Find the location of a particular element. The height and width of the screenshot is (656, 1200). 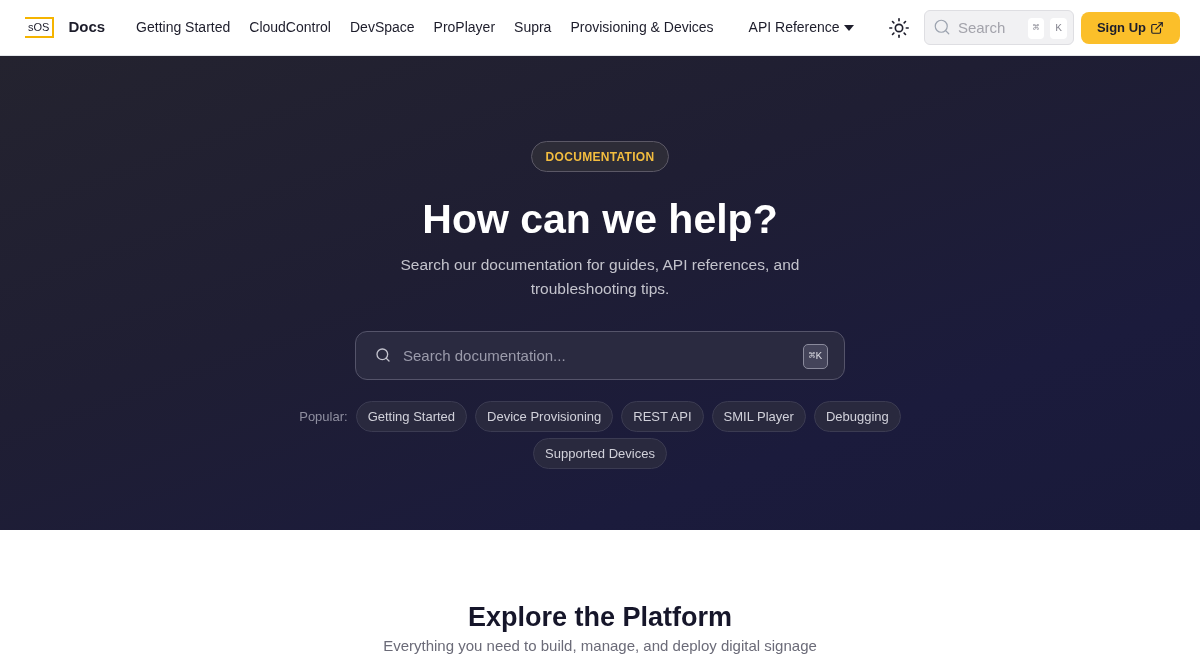

theme-toggle is located at coordinates (898, 27).